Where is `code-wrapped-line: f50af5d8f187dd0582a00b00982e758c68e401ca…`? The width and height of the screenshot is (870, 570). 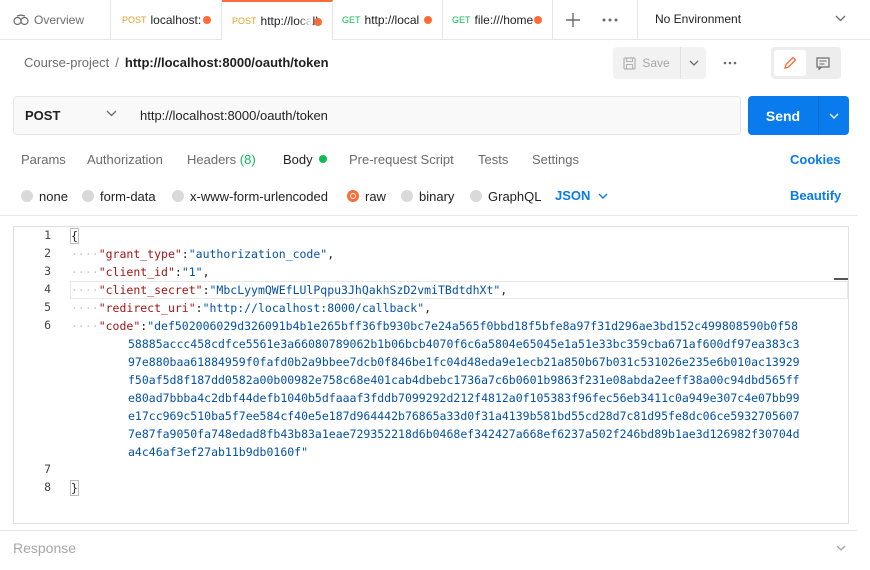 code-wrapped-line: f50af5d8f187dd0582a00b00982e758c68e401ca… is located at coordinates (464, 380).